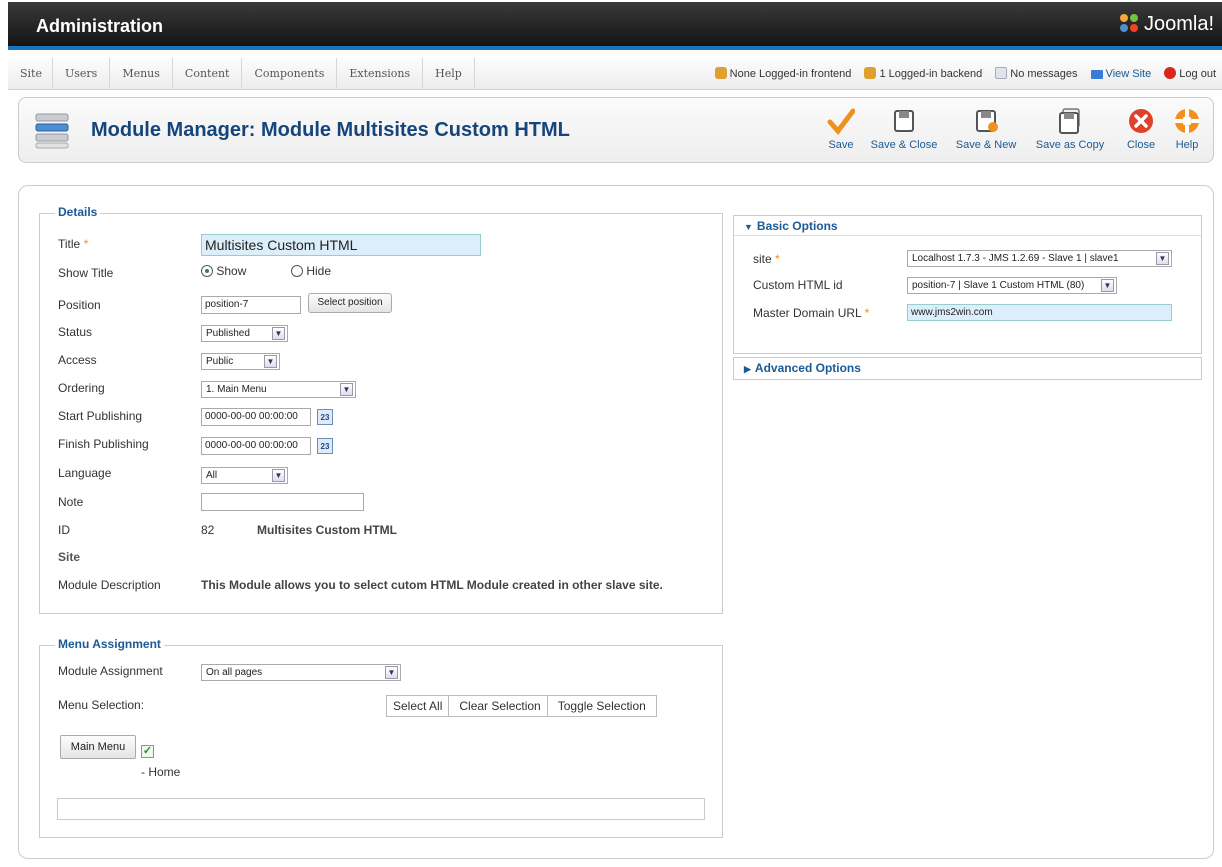 This screenshot has height=867, width=1222. Describe the element at coordinates (748, 227) in the screenshot. I see `triangle-down-icon: ▼` at that location.